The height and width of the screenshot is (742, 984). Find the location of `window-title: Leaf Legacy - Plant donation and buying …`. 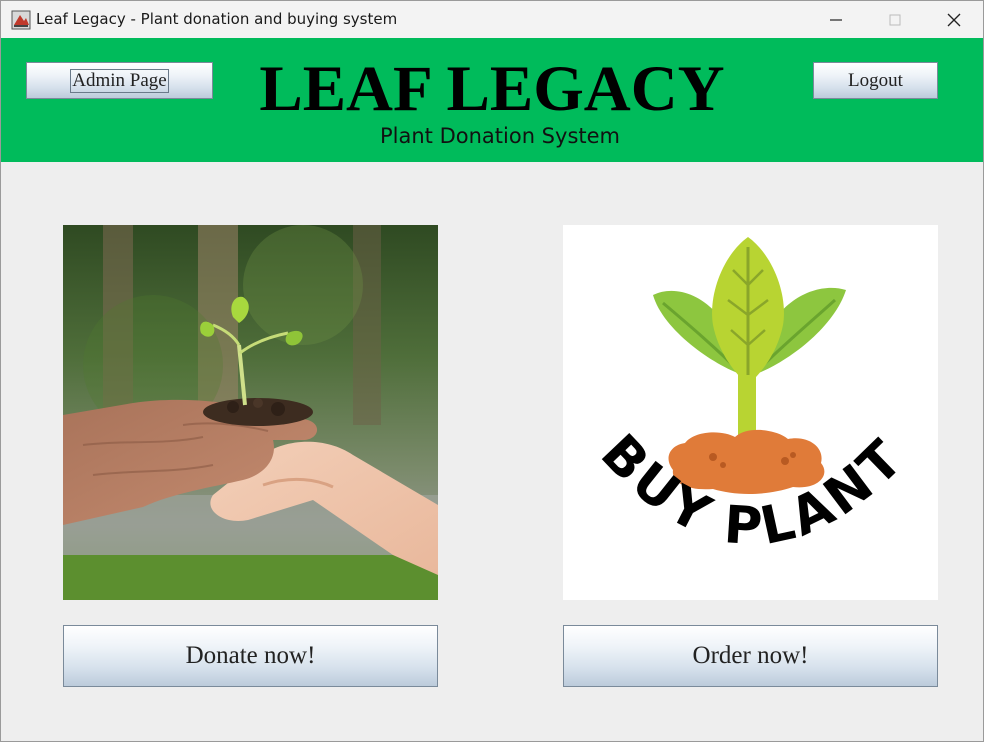

window-title: Leaf Legacy - Plant donation and buying … is located at coordinates (217, 19).